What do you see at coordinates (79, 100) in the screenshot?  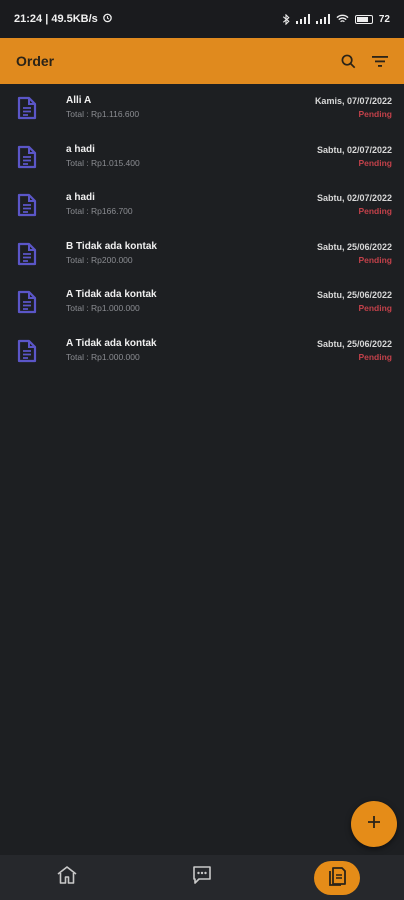 I see `order-name: Alli A` at bounding box center [79, 100].